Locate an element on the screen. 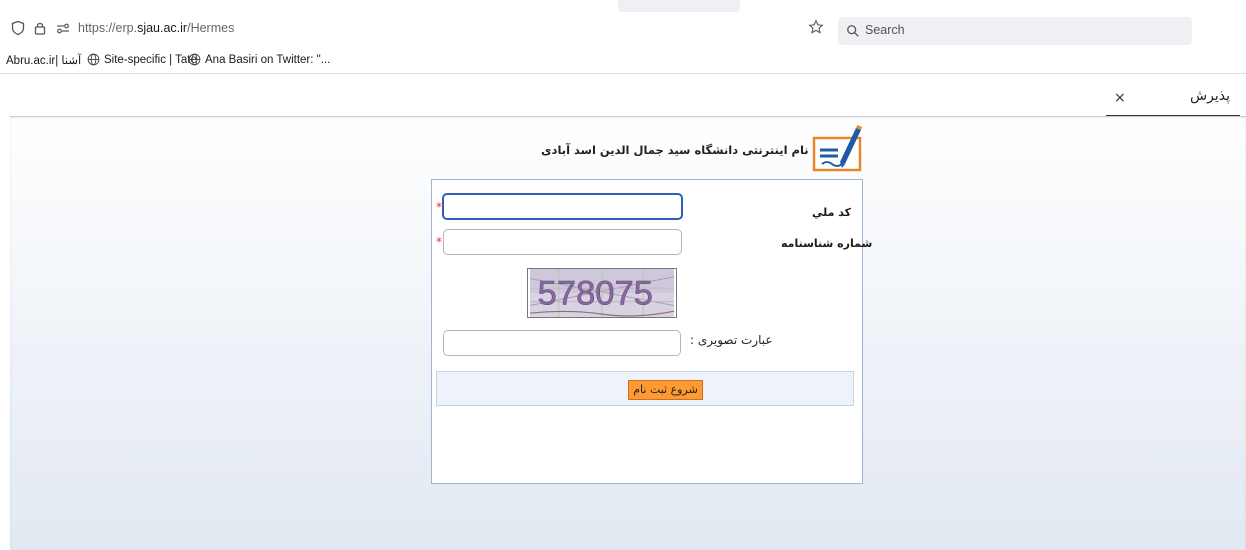  bookmark-item-tate: Site-specific | Tate is located at coordinates (142, 59).